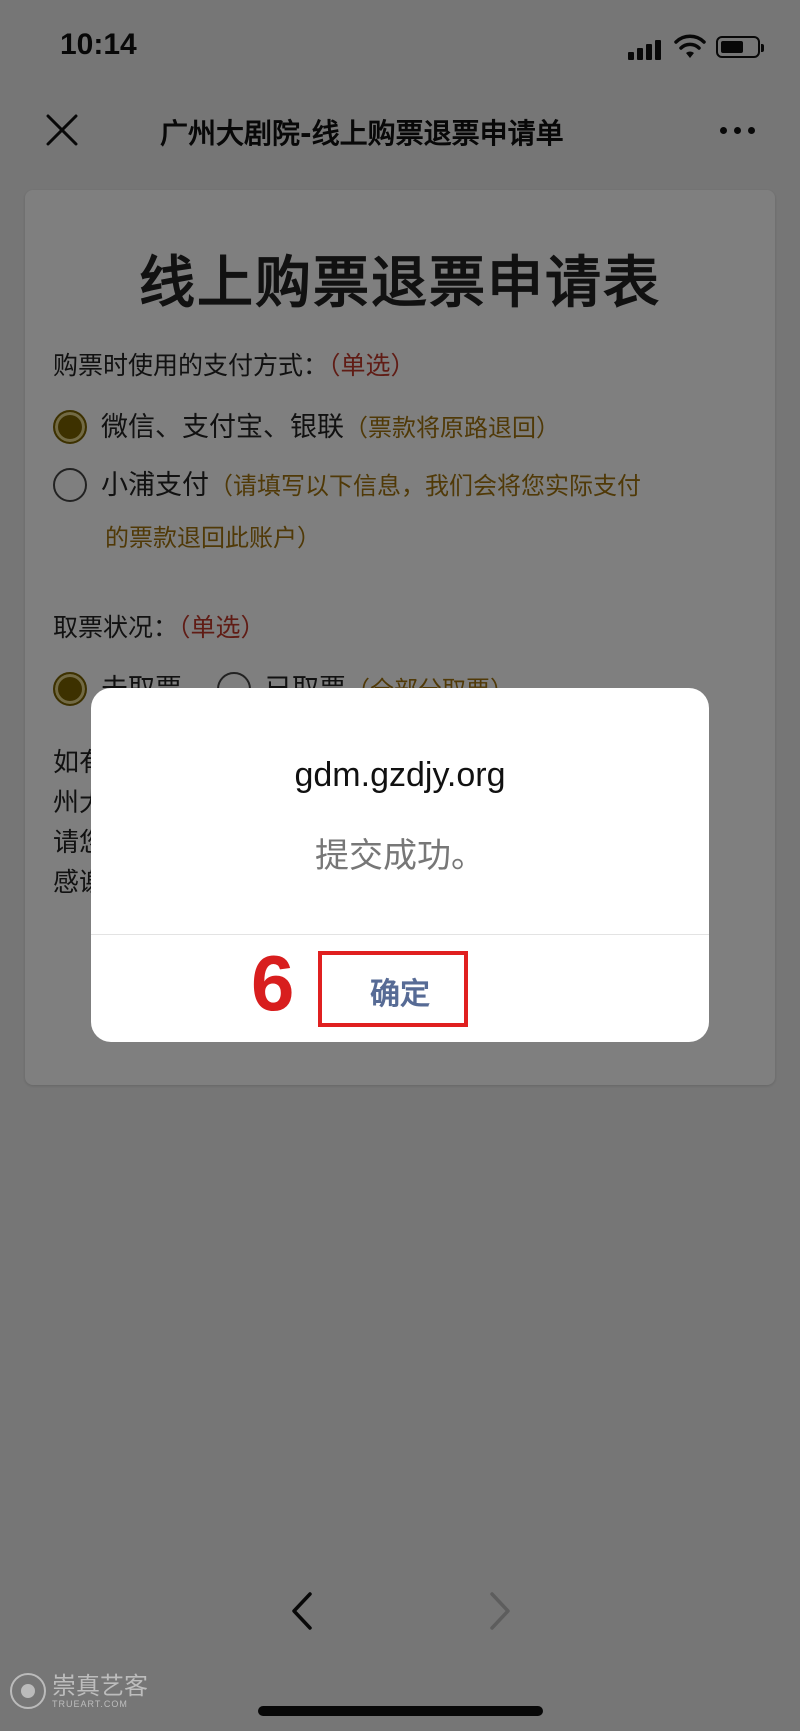 This screenshot has height=1731, width=800. Describe the element at coordinates (273, 983) in the screenshot. I see `annotation-step-number: 6` at that location.